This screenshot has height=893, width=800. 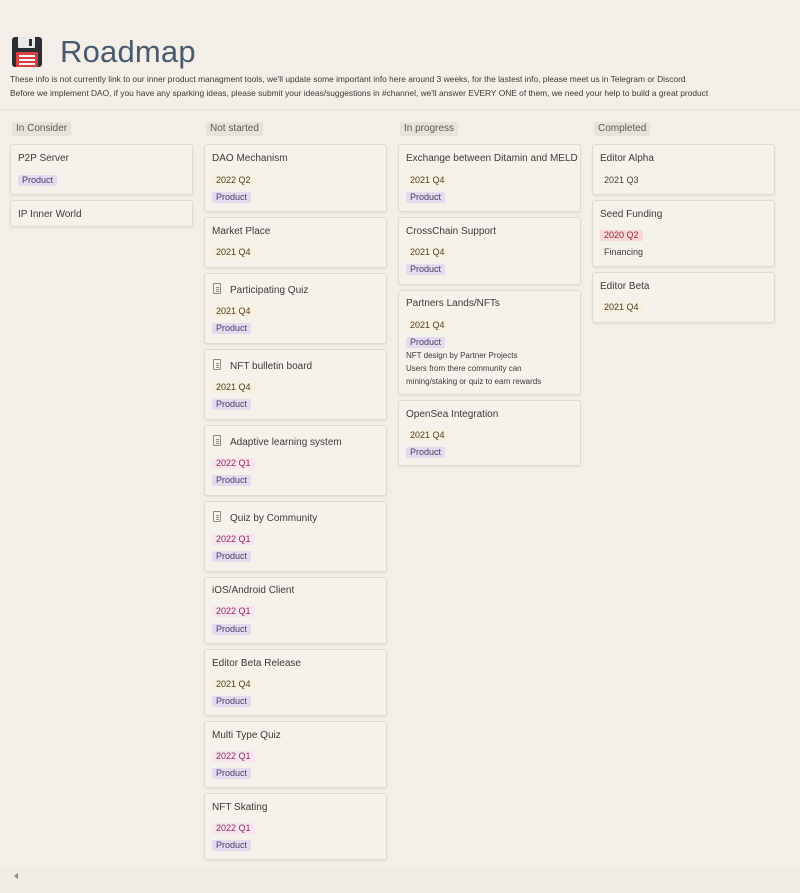 I want to click on title-row: Roadmap, so click(x=104, y=52).